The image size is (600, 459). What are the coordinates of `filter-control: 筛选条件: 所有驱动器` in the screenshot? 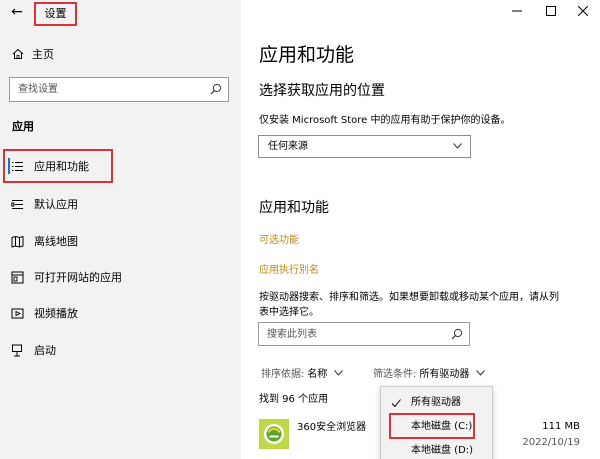 It's located at (429, 372).